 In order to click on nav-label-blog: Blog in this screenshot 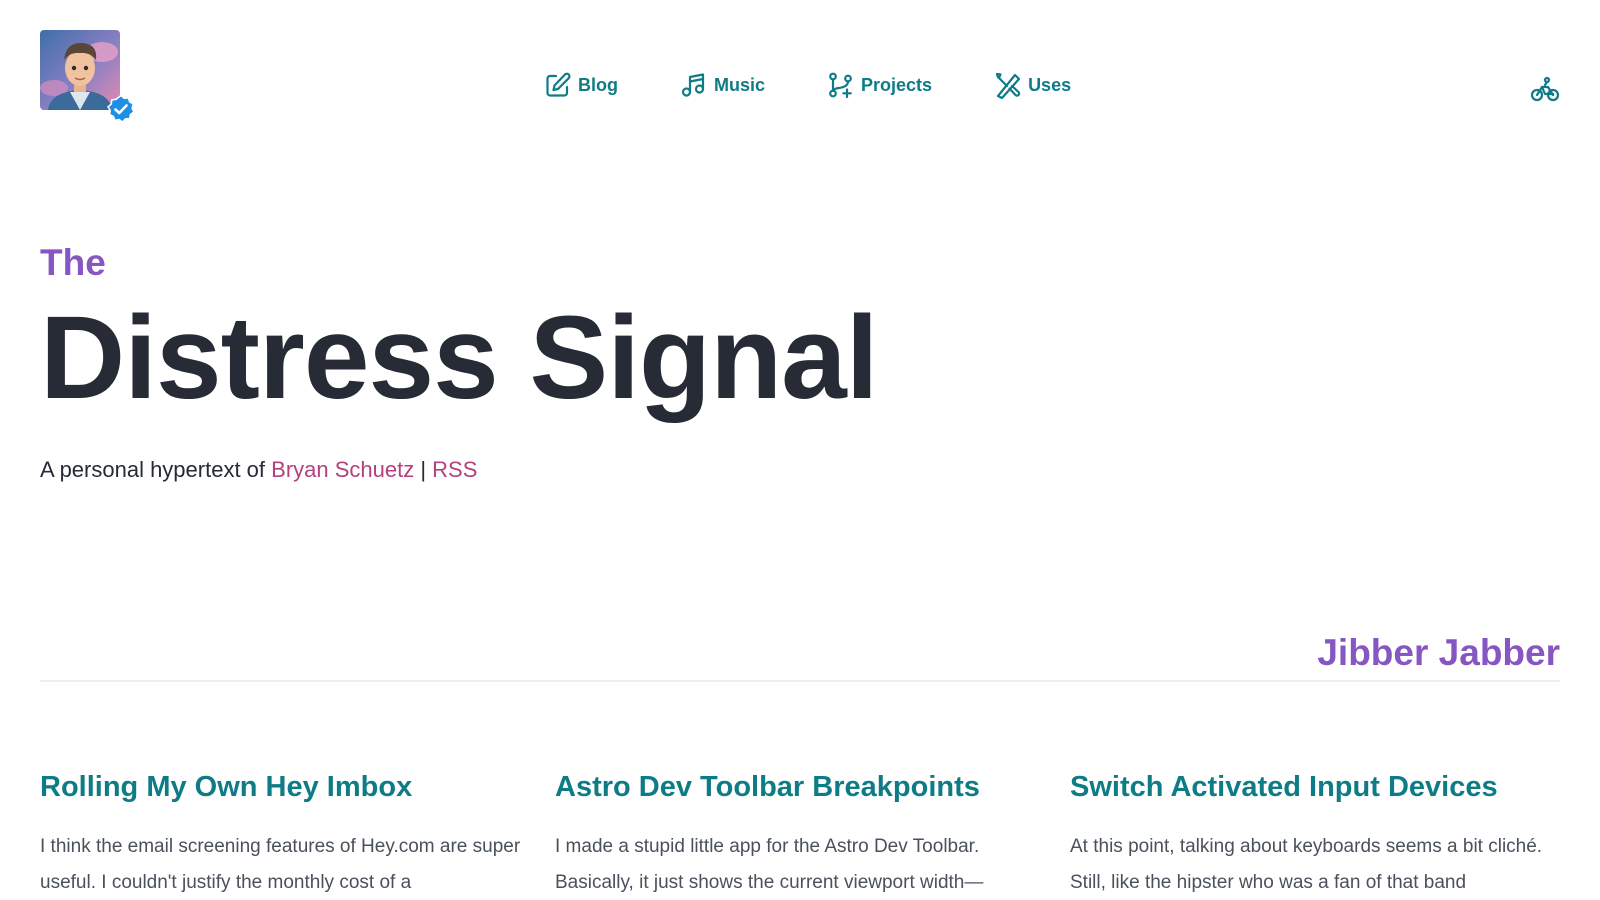, I will do `click(598, 84)`.